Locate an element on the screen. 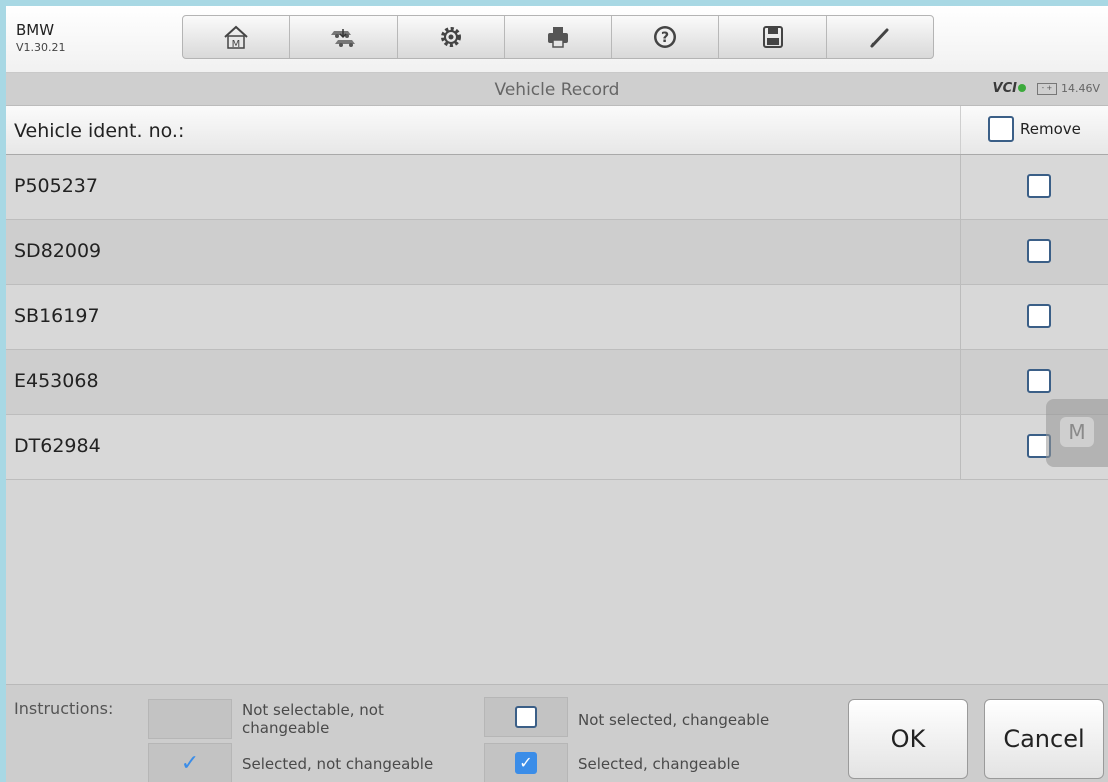  battery-status: - + 14.46V is located at coordinates (1068, 88).